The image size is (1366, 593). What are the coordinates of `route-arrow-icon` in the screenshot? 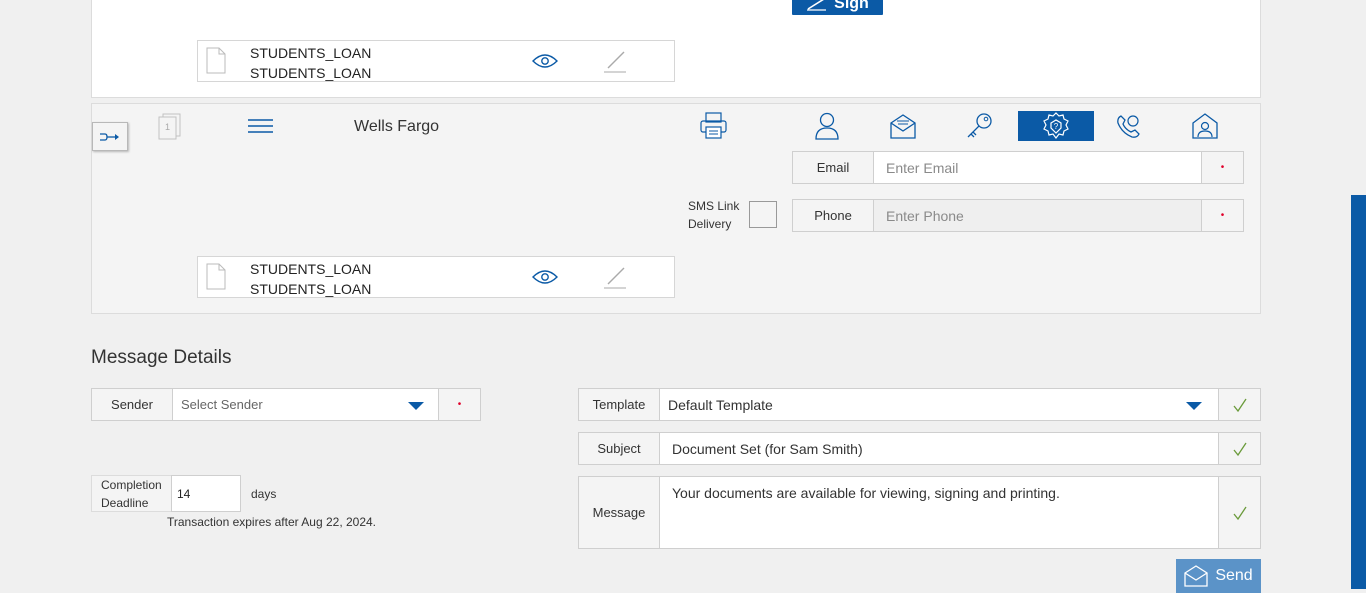 It's located at (109, 136).